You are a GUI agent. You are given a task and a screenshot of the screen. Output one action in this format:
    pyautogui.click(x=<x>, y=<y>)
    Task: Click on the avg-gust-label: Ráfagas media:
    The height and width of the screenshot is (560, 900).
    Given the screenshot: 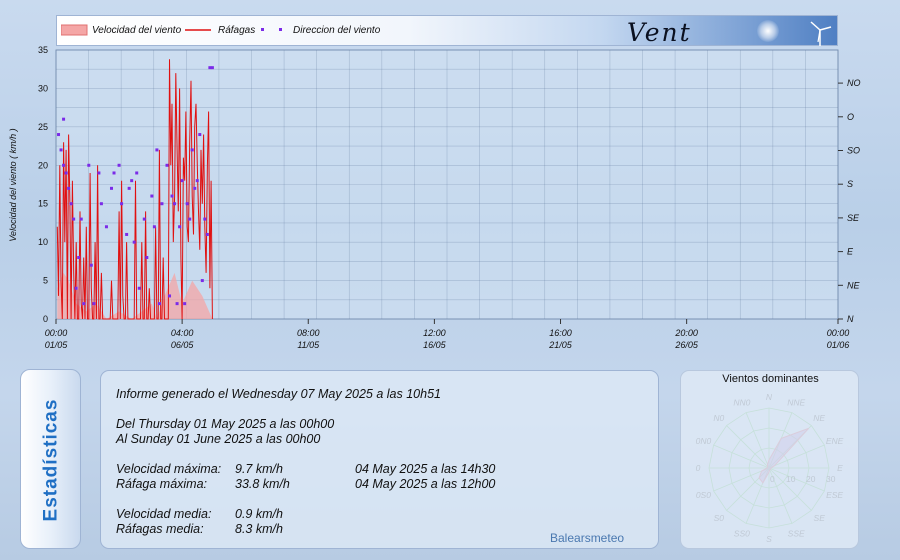 What is the action you would take?
    pyautogui.click(x=160, y=529)
    